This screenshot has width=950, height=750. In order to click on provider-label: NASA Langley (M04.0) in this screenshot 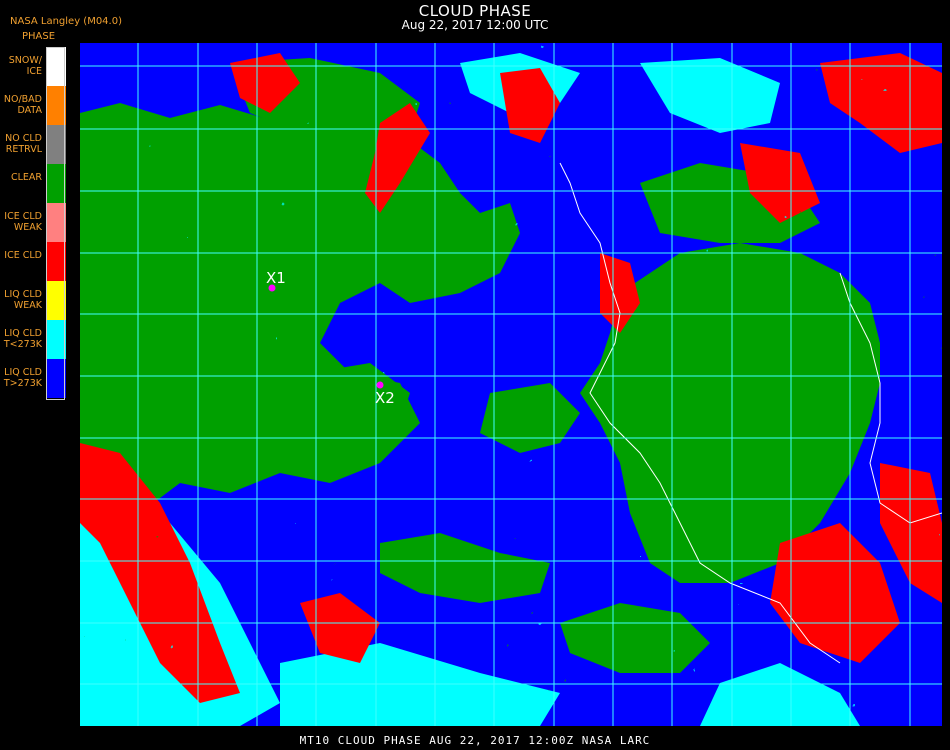, I will do `click(66, 21)`.